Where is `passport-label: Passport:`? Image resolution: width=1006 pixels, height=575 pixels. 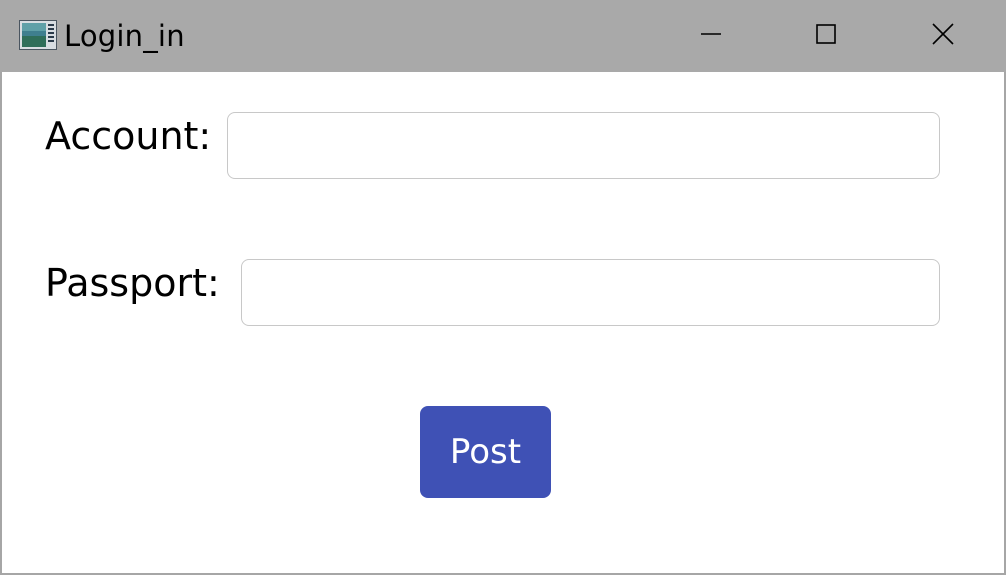
passport-label: Passport: is located at coordinates (132, 283).